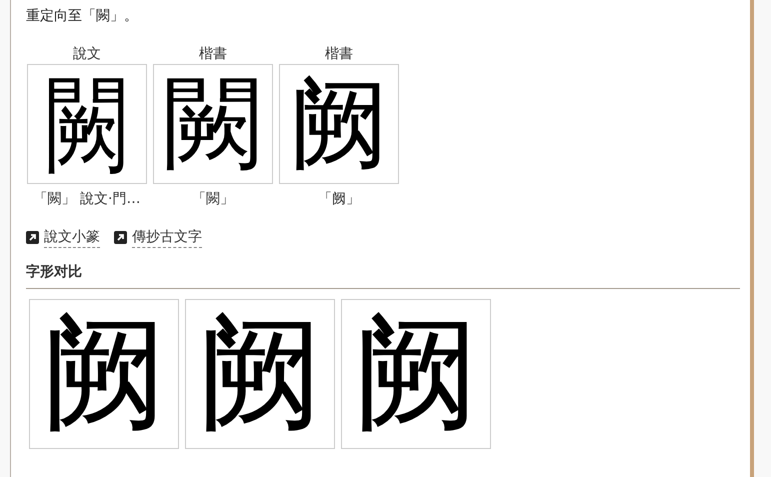 The width and height of the screenshot is (771, 477). Describe the element at coordinates (339, 199) in the screenshot. I see `glyph-caption: 「阙」` at that location.